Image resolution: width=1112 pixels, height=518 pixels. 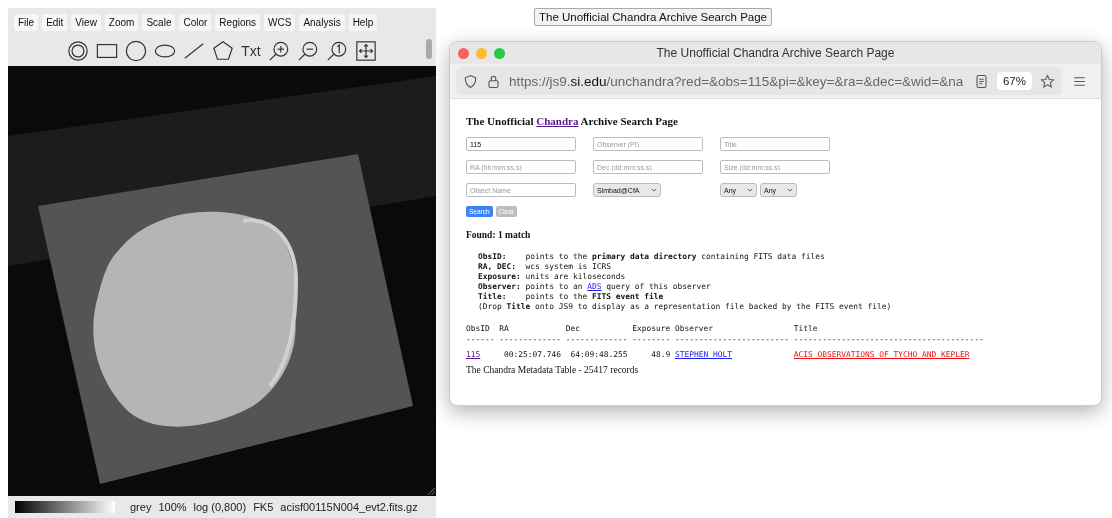 I want to click on status-text: 100%, so click(x=172, y=507).